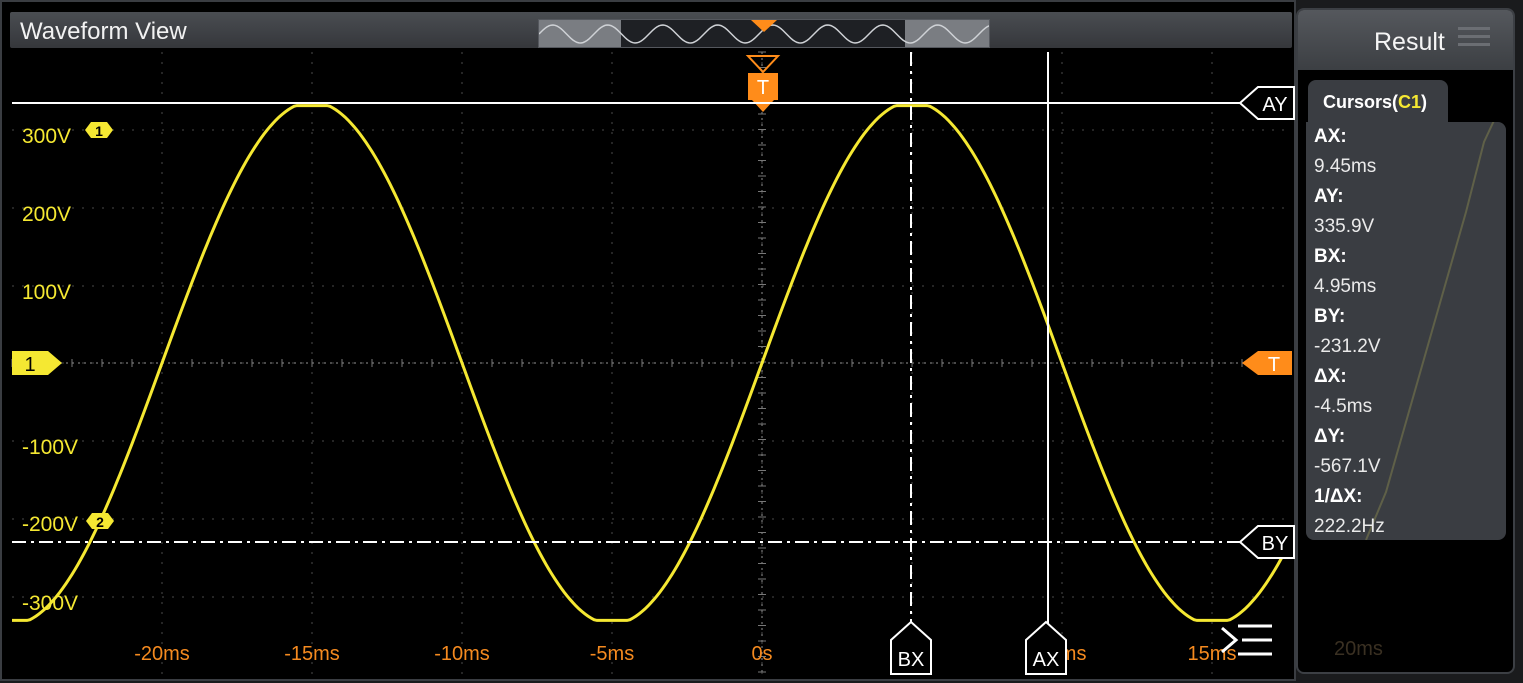 The height and width of the screenshot is (683, 1523). What do you see at coordinates (1275, 544) in the screenshot?
I see `svg-text: BY` at bounding box center [1275, 544].